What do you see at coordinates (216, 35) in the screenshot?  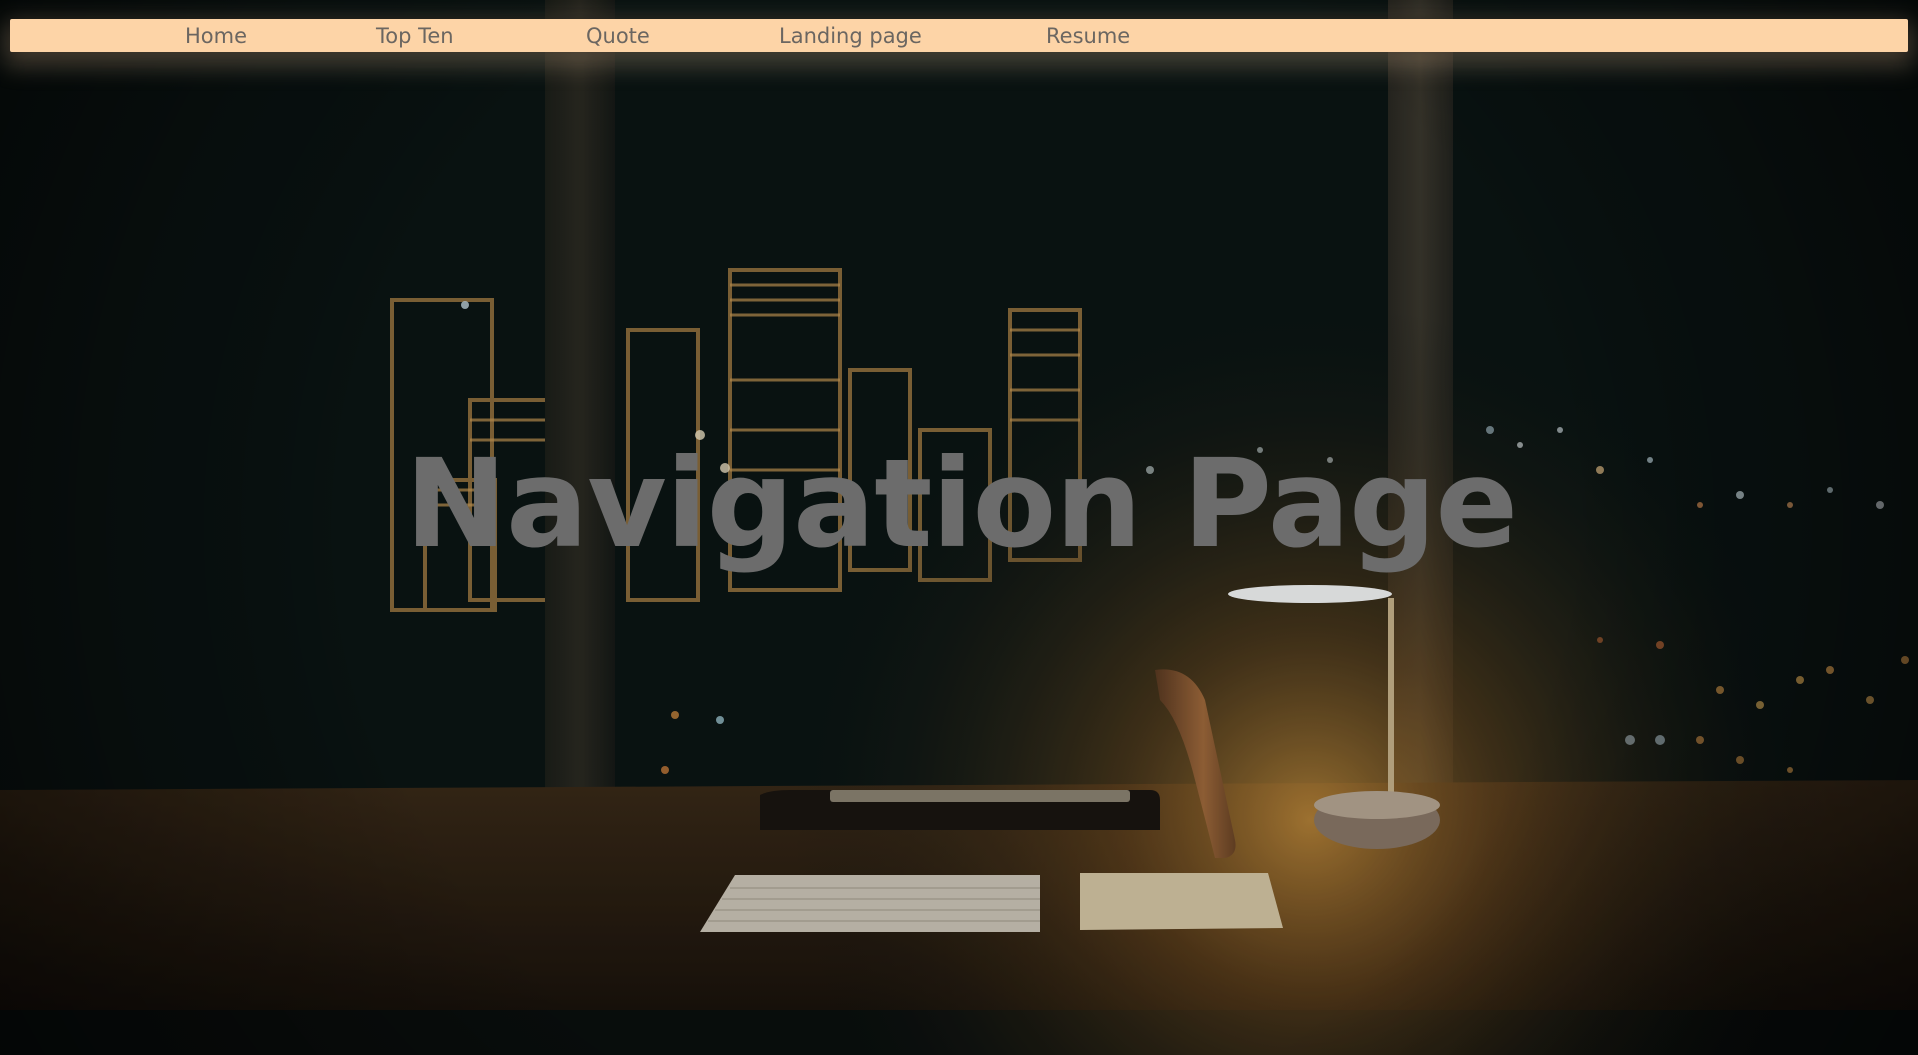 I see `nav-link-home: Home` at bounding box center [216, 35].